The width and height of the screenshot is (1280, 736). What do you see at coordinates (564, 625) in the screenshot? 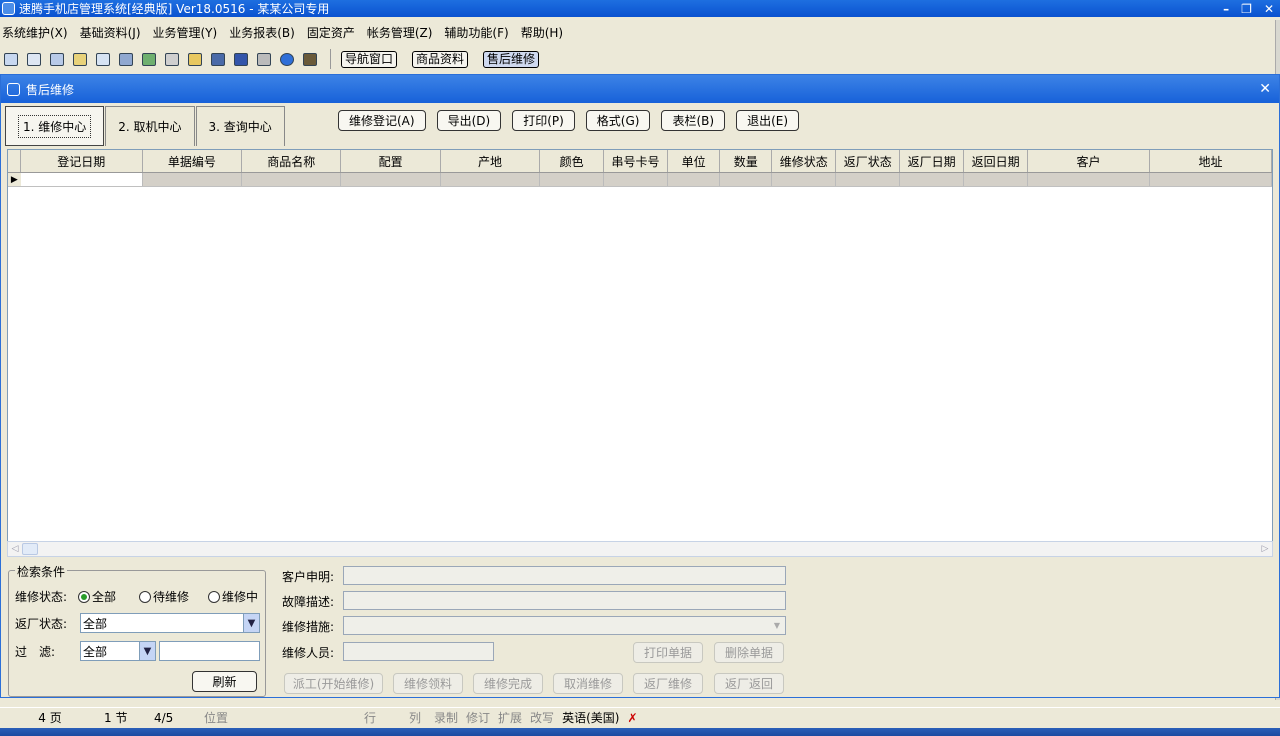
I see `repair-measure-field: ▼` at bounding box center [564, 625].